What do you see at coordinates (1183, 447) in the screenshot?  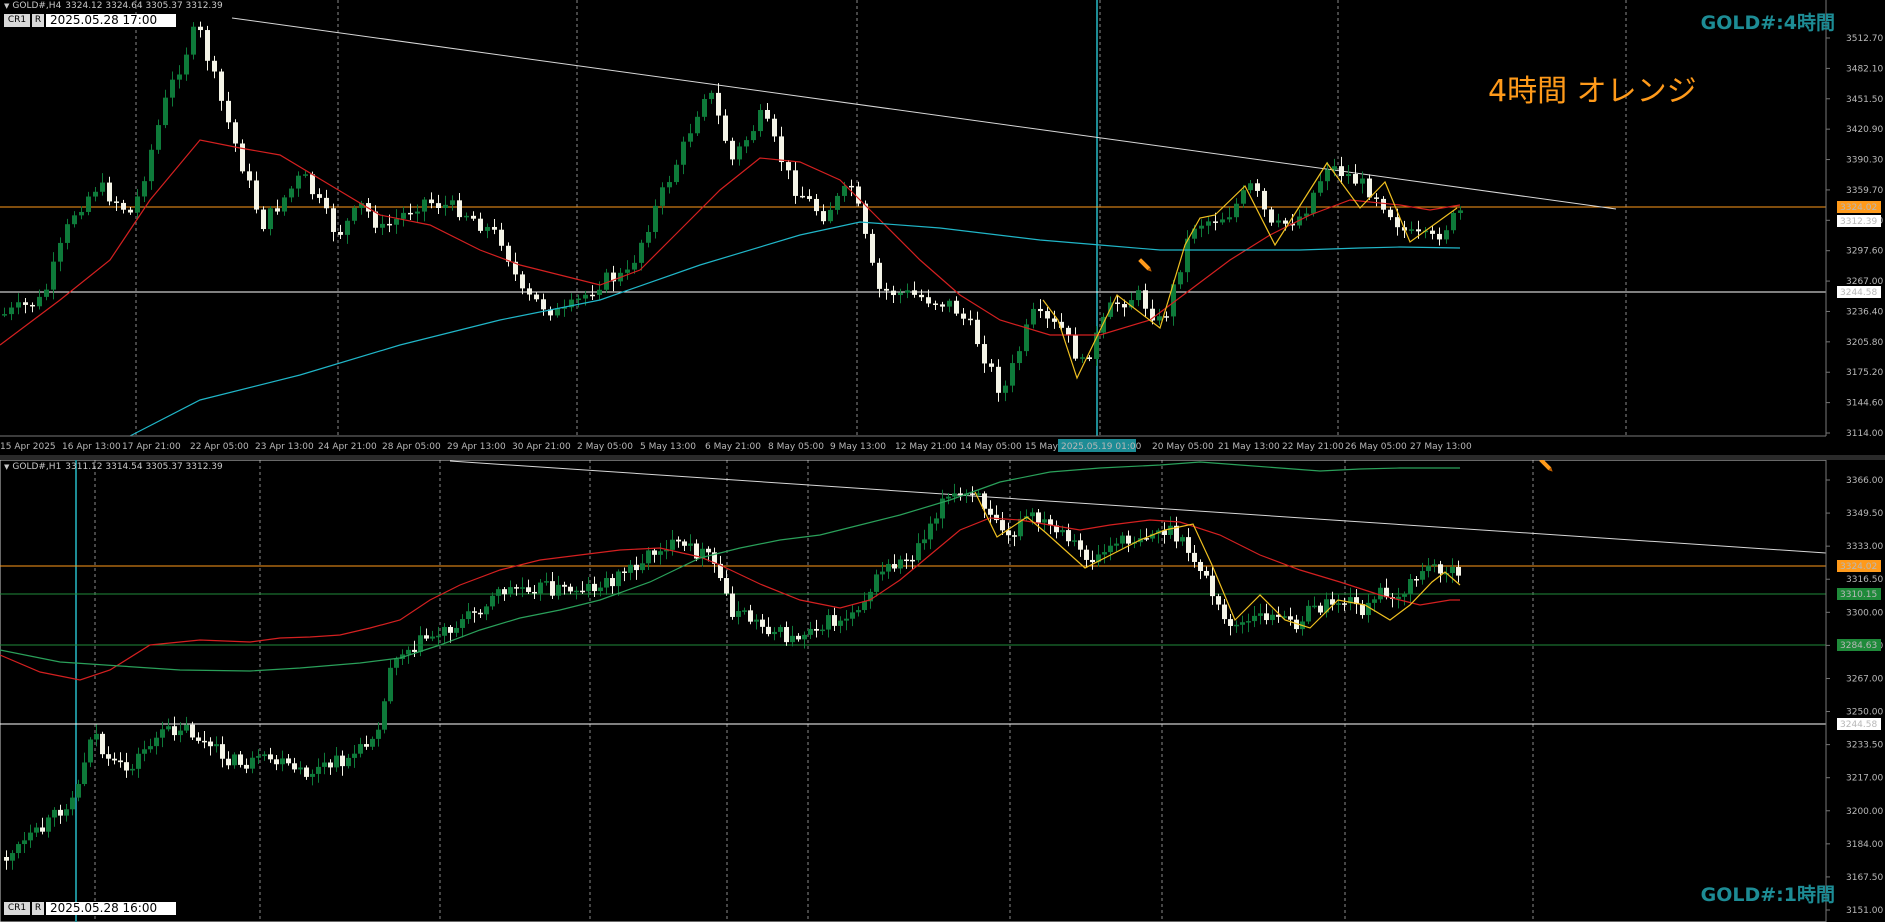 I see `time-tick-label: 20 May 05:00` at bounding box center [1183, 447].